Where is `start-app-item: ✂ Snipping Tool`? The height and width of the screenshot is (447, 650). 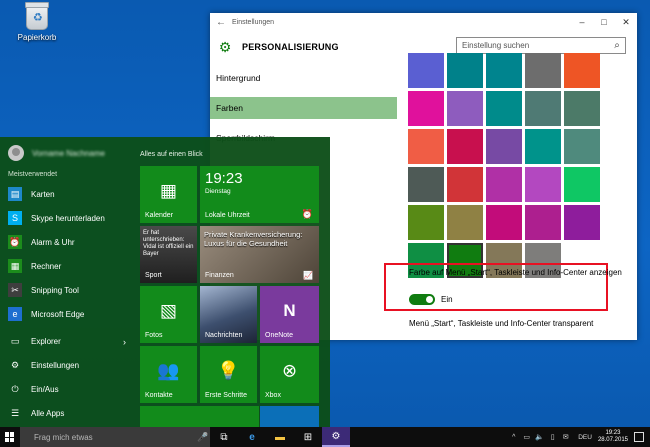 start-app-item: ✂ Snipping Tool is located at coordinates (56, 290).